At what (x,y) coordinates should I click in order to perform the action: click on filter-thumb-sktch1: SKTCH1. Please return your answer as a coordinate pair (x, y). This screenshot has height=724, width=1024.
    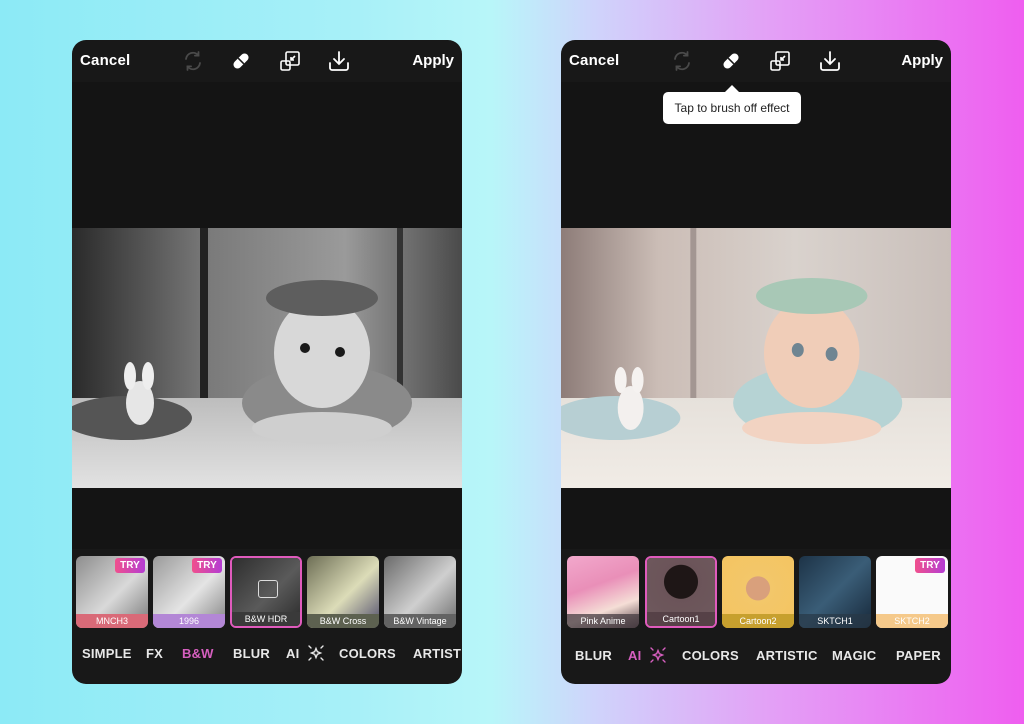
    Looking at the image, I should click on (835, 592).